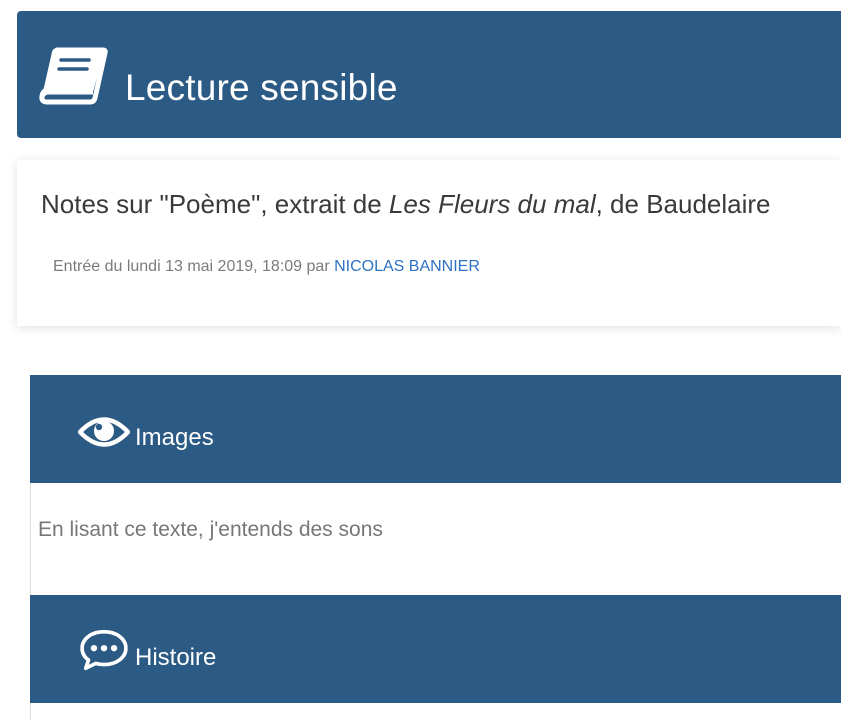  I want to click on section-header-images: Images, so click(435, 429).